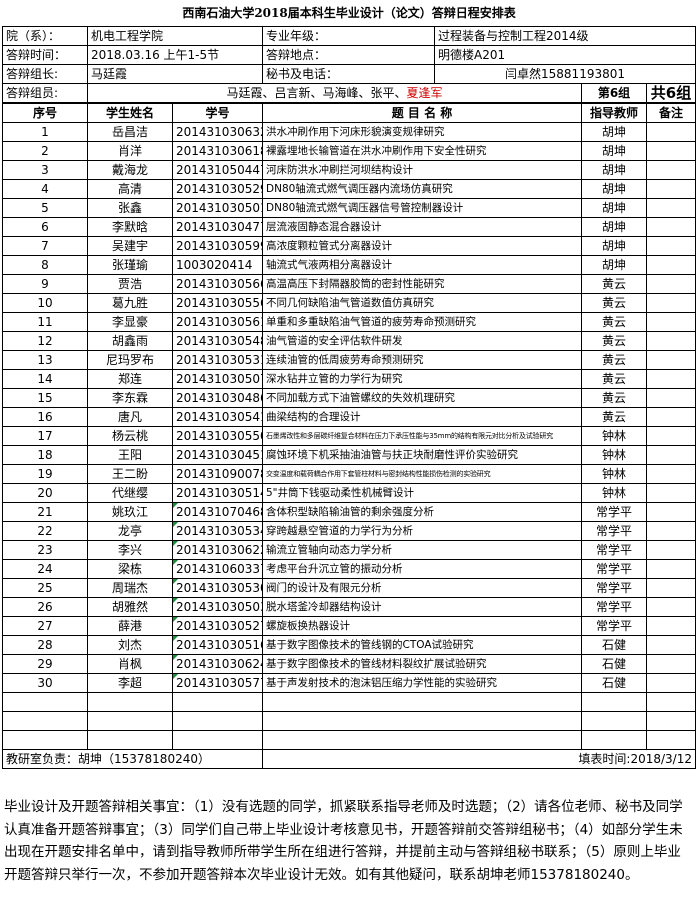 The height and width of the screenshot is (908, 698). I want to click on student-name: 杨云桃, so click(130, 436).